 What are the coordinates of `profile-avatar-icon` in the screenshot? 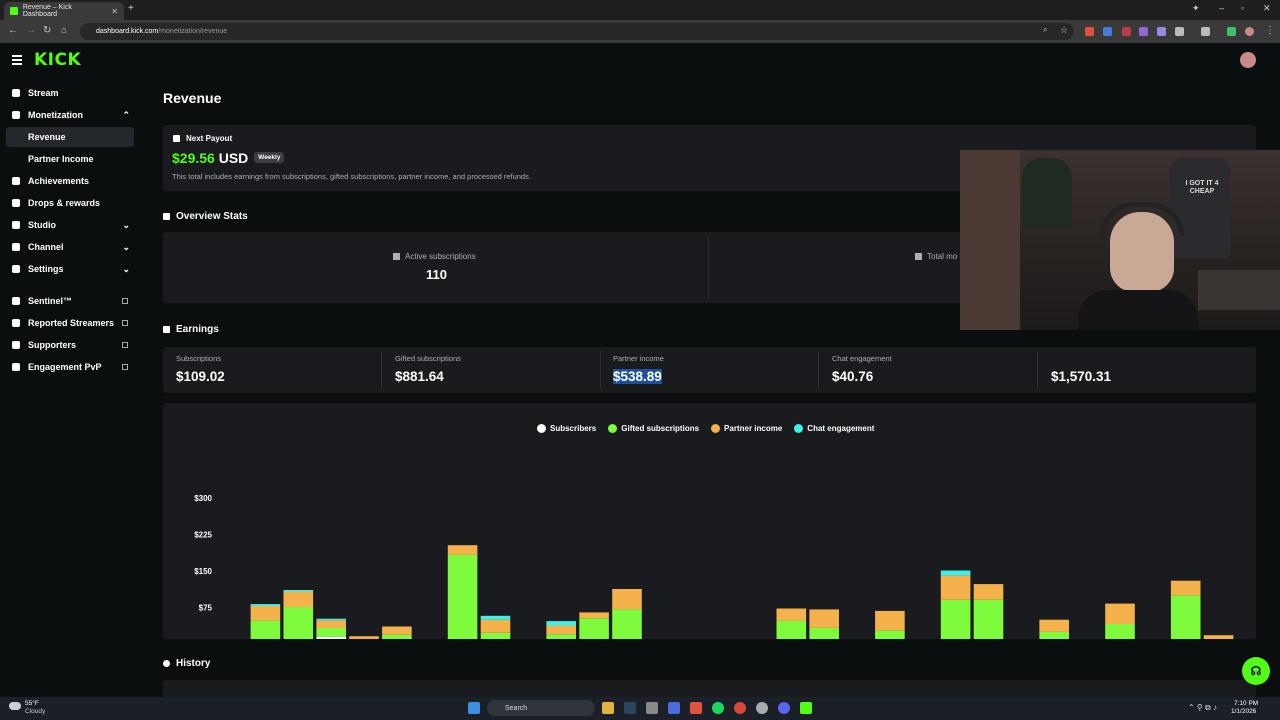 It's located at (1249, 31).